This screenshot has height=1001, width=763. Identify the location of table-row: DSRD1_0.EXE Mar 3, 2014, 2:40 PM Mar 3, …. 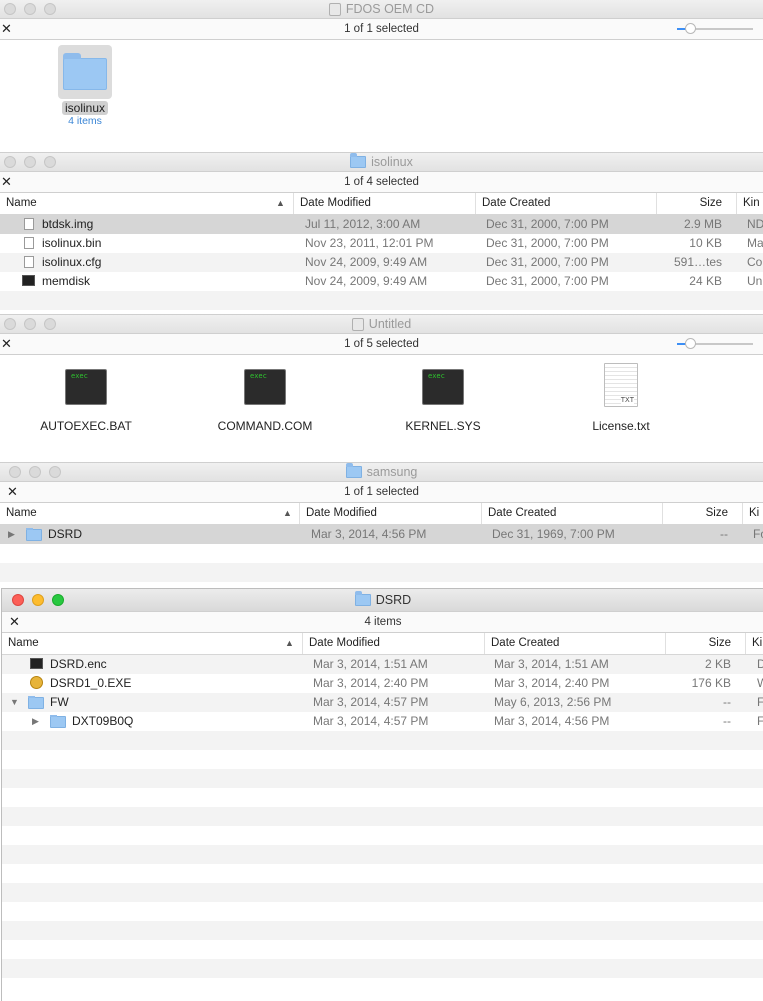
(382, 683).